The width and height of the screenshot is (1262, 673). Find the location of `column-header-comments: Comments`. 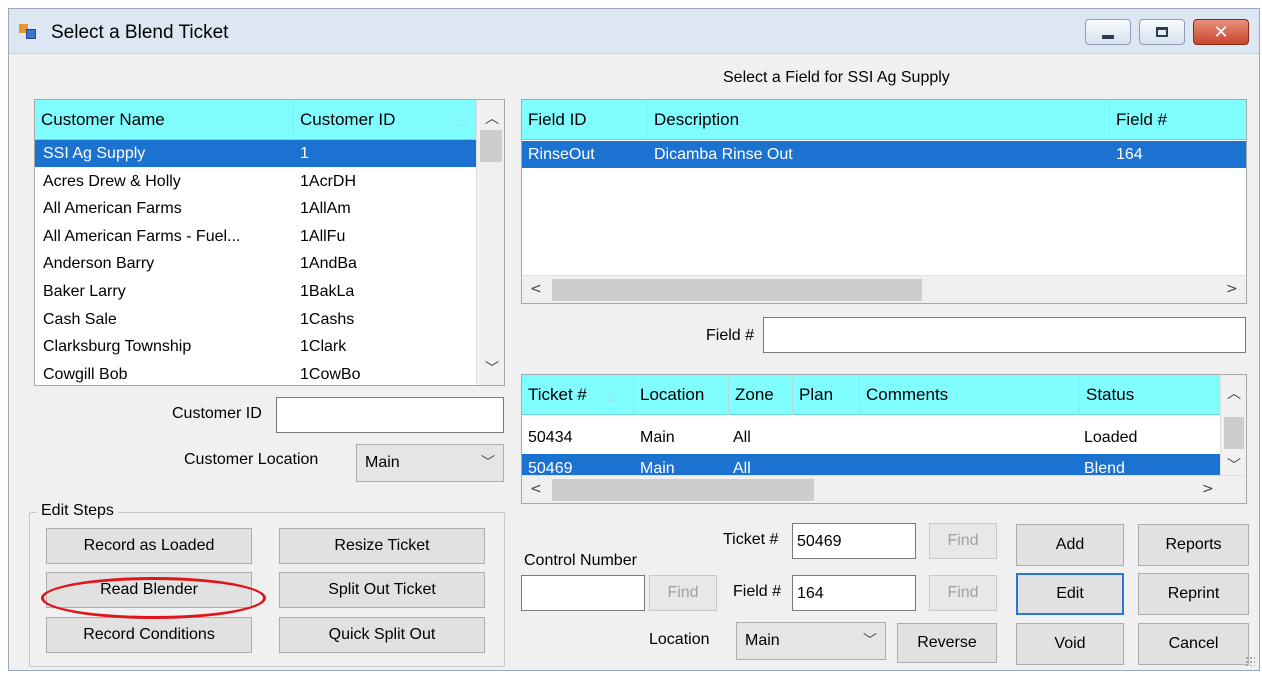

column-header-comments: Comments is located at coordinates (970, 395).